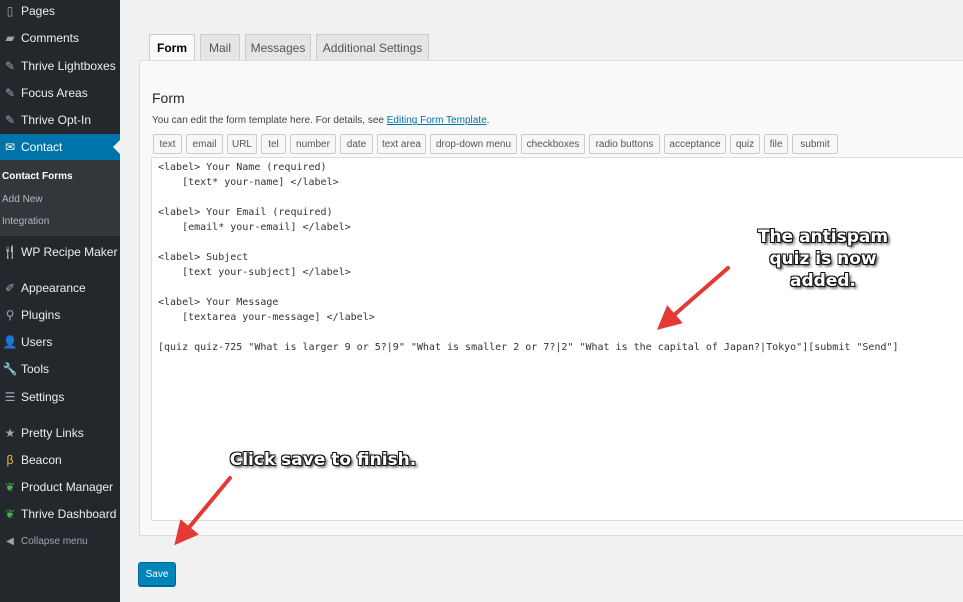  What do you see at coordinates (41, 315) in the screenshot?
I see `sidebar-item-label: Plugins` at bounding box center [41, 315].